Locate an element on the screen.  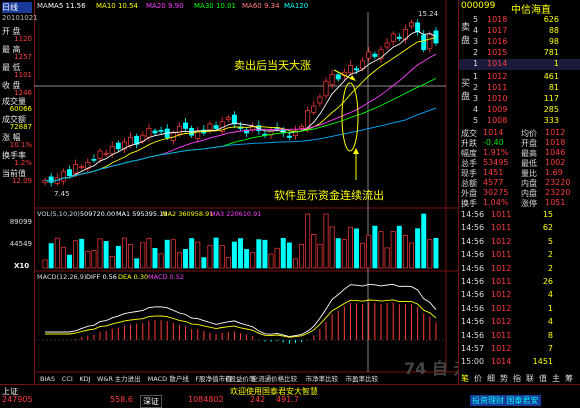
quote-tab: 势 is located at coordinates (504, 378).